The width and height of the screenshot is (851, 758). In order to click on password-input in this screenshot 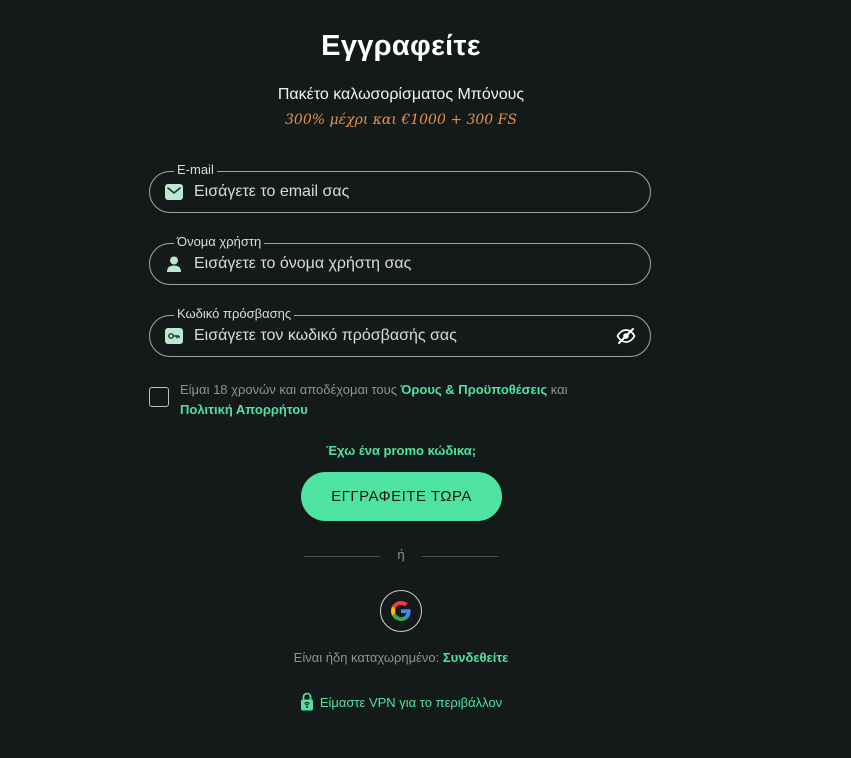, I will do `click(394, 335)`.